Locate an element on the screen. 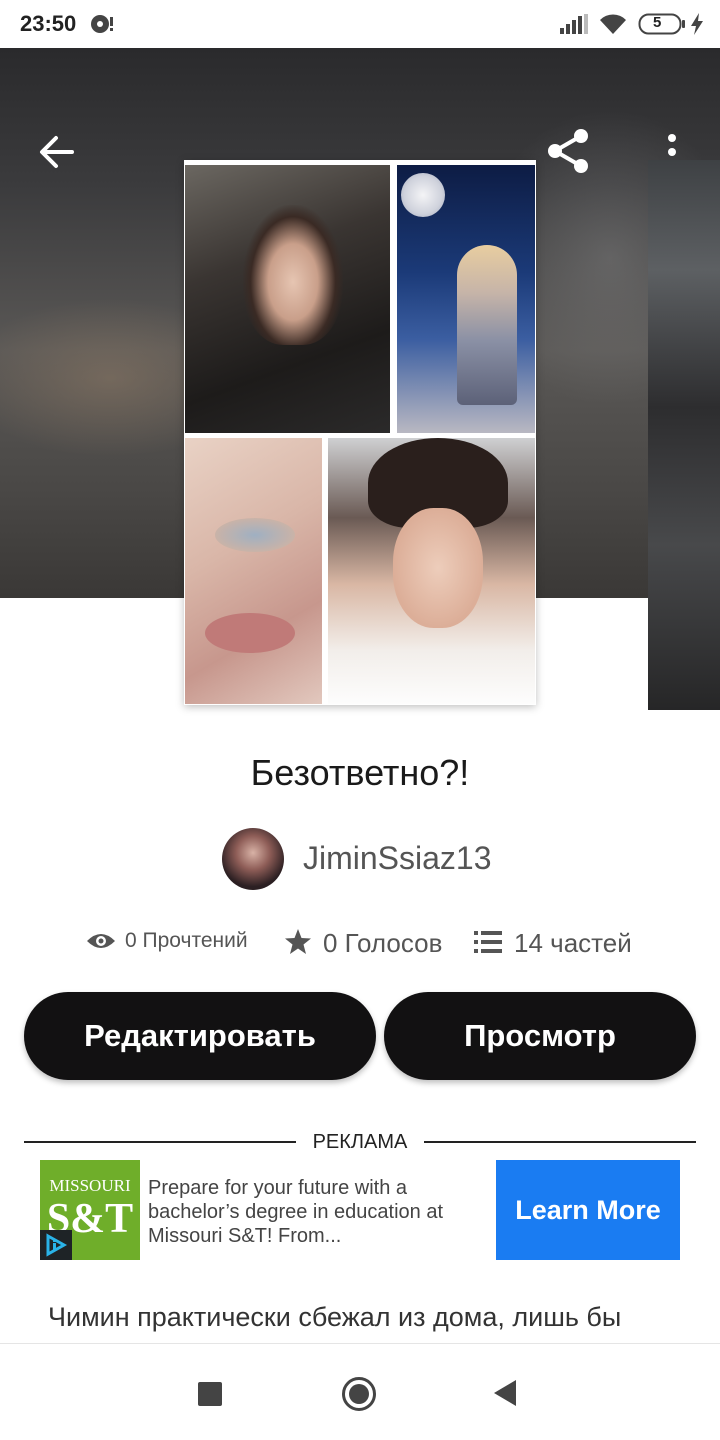  author-name: JiminSsiaz13 is located at coordinates (397, 858).